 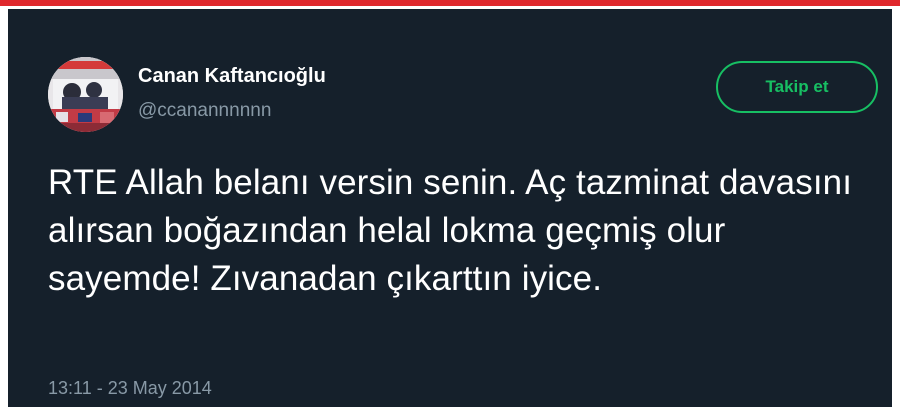 I want to click on profile-photo-icon, so click(x=85, y=94).